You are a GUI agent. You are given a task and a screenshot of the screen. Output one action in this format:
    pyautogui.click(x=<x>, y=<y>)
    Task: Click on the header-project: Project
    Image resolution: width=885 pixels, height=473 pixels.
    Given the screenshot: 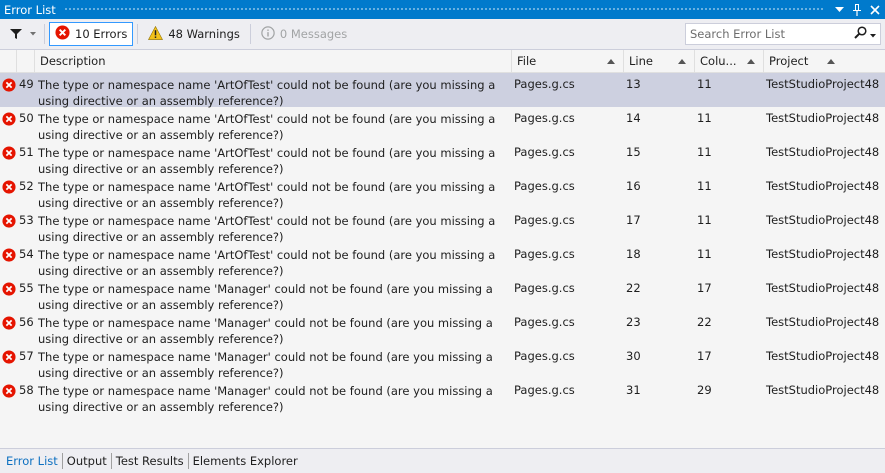 What is the action you would take?
    pyautogui.click(x=824, y=61)
    